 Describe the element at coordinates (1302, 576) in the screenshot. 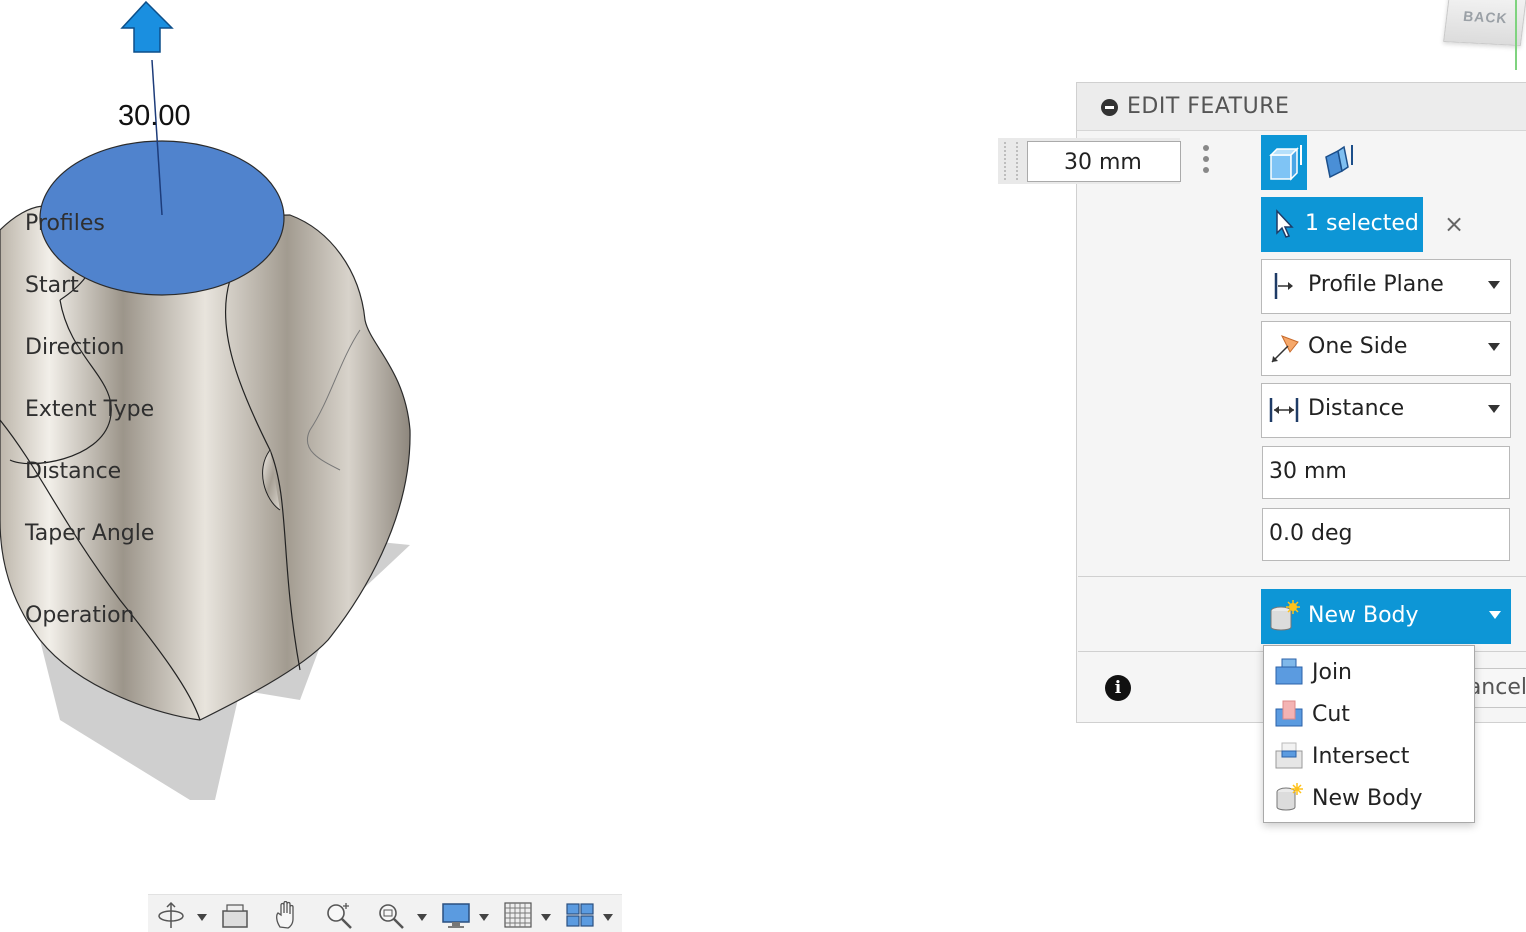

I see `section-divider` at that location.